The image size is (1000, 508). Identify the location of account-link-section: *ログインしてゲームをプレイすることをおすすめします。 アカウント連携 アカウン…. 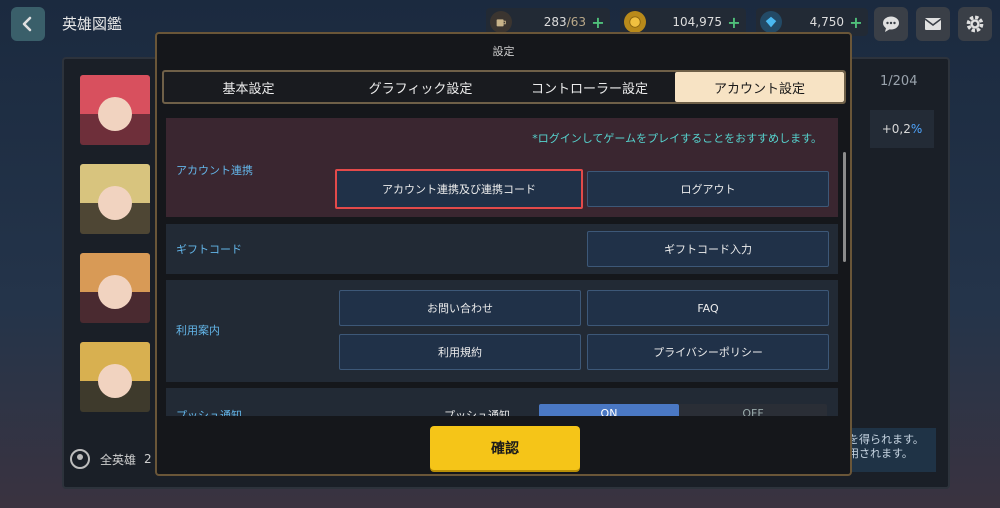
(502, 167).